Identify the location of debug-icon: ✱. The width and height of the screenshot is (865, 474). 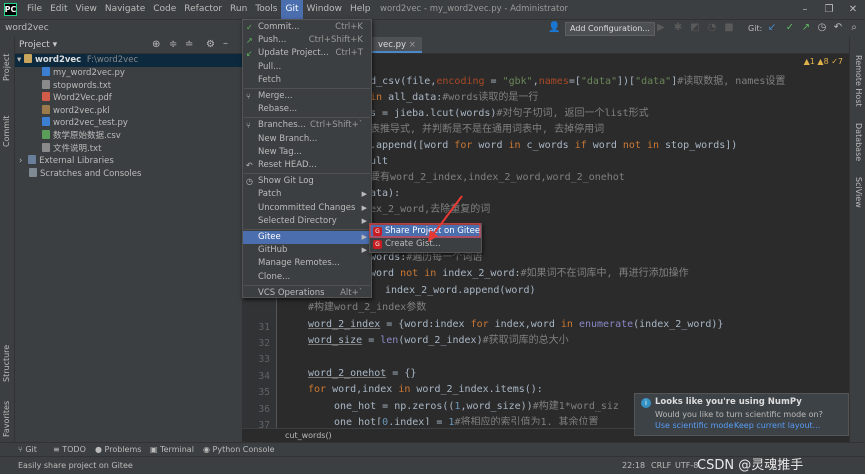
(678, 28).